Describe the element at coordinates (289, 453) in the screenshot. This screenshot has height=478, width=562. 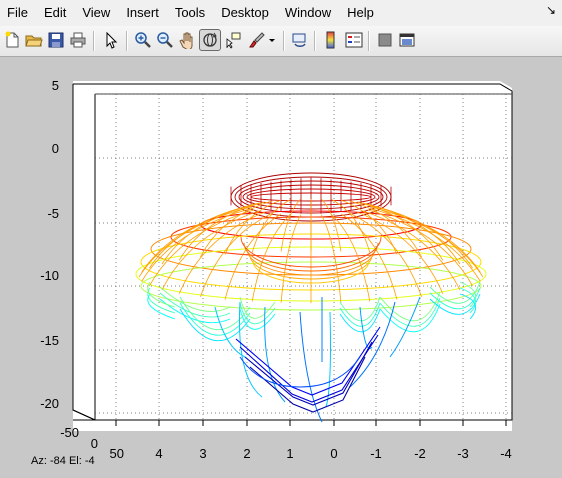
I see `x-tick-label: 1` at that location.